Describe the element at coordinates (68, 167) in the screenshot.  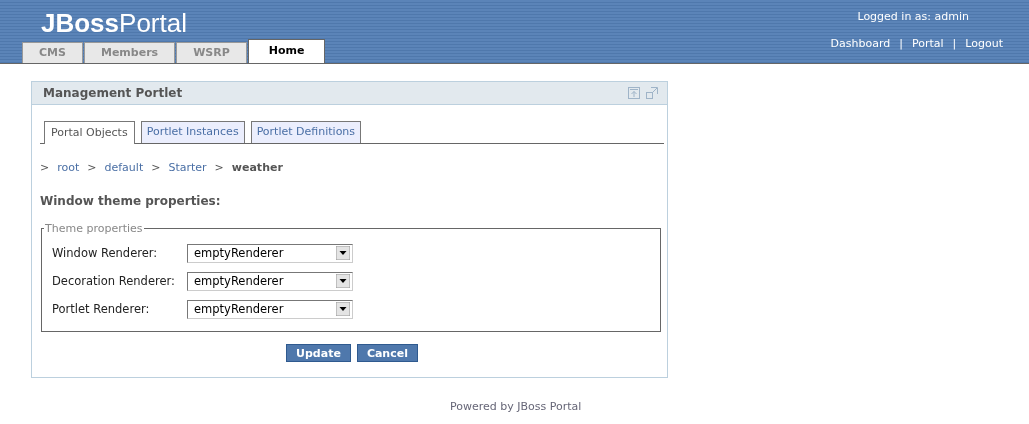
I see `breadcrumb-link: root` at that location.